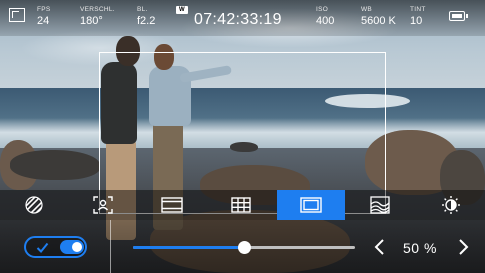 This screenshot has width=485, height=273. Describe the element at coordinates (458, 16) in the screenshot. I see `battery-icon` at that location.